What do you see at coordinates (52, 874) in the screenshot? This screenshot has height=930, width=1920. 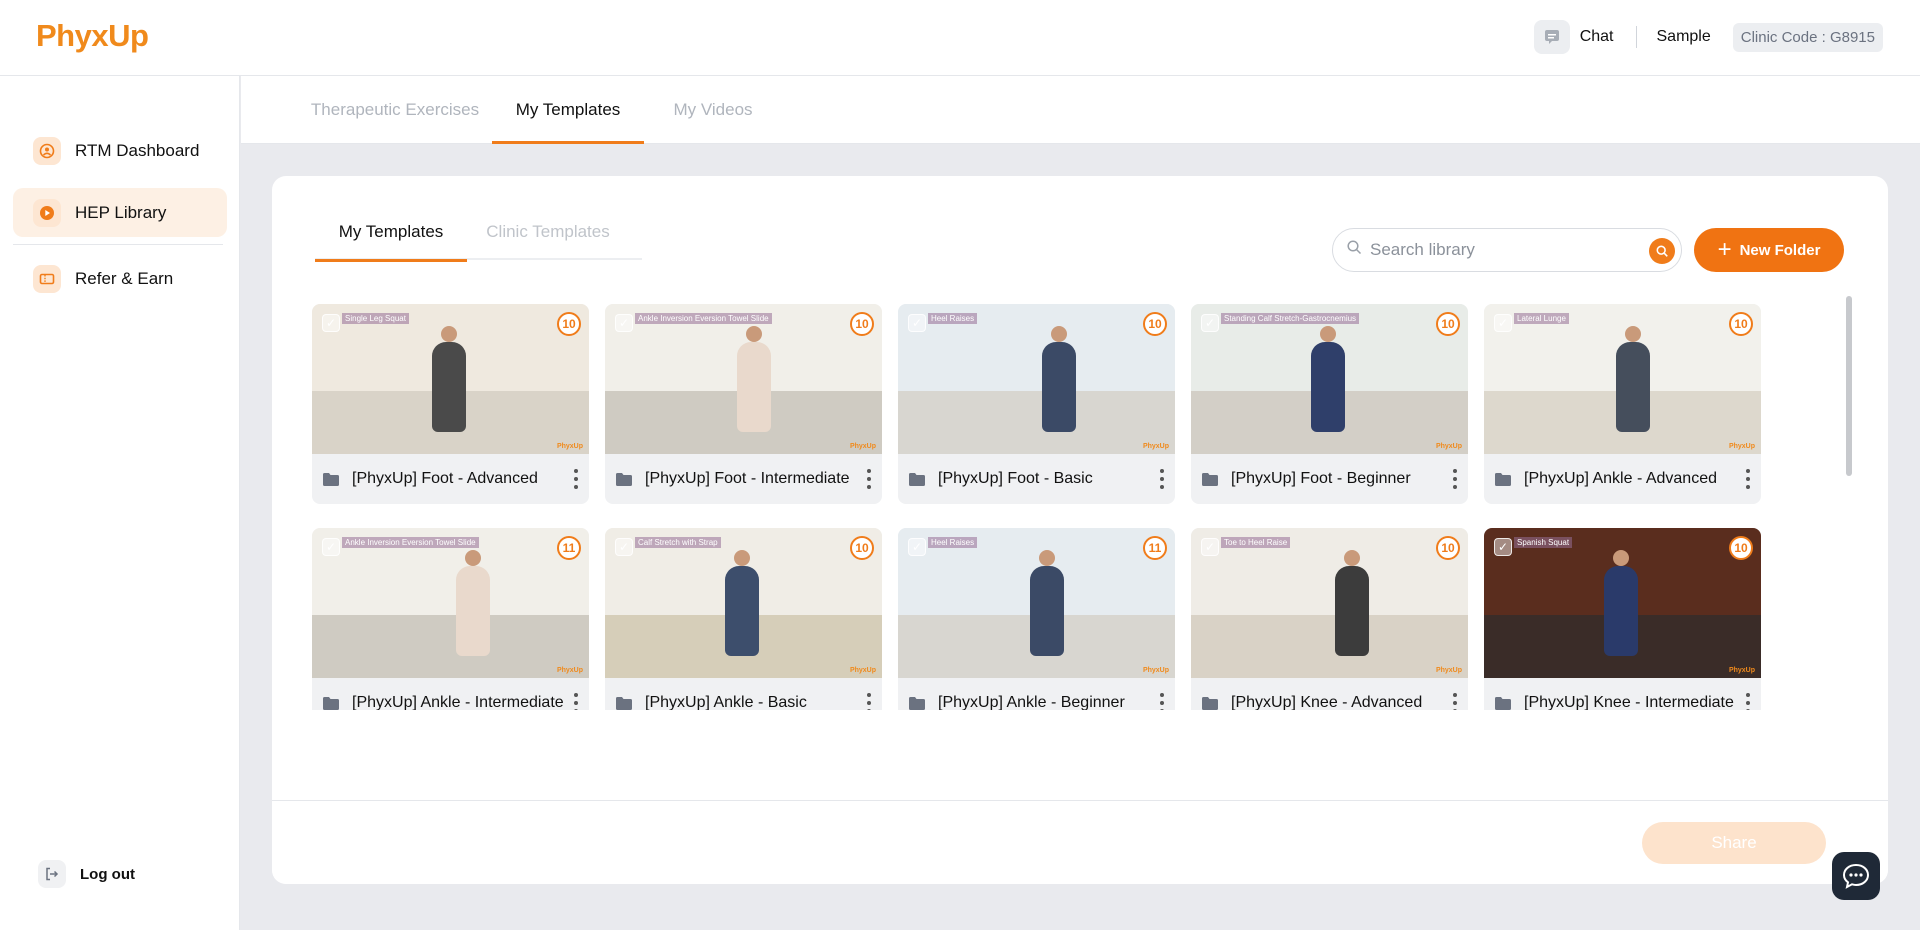 I see `logout-icon` at bounding box center [52, 874].